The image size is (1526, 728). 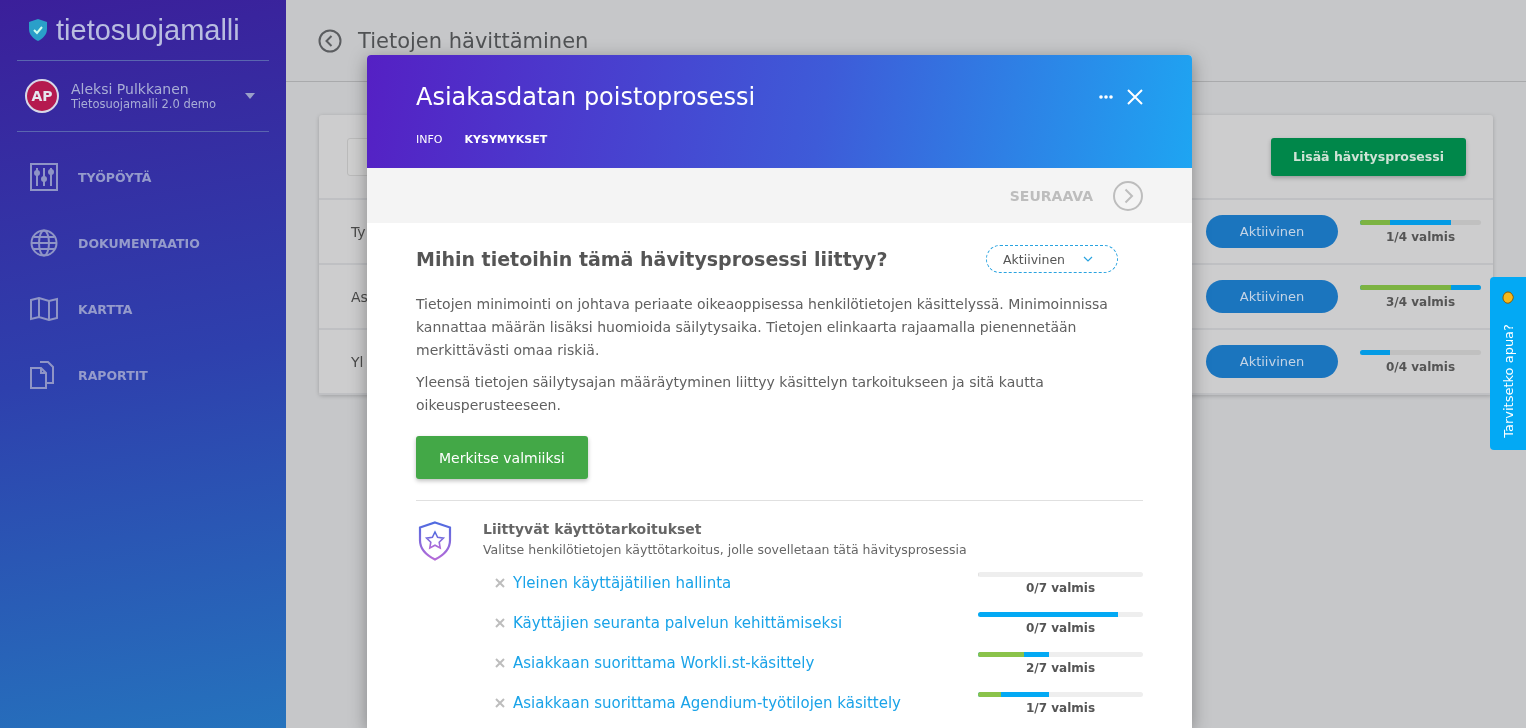 I want to click on add-process-button: Lisää hävitysprosessi, so click(x=1368, y=156).